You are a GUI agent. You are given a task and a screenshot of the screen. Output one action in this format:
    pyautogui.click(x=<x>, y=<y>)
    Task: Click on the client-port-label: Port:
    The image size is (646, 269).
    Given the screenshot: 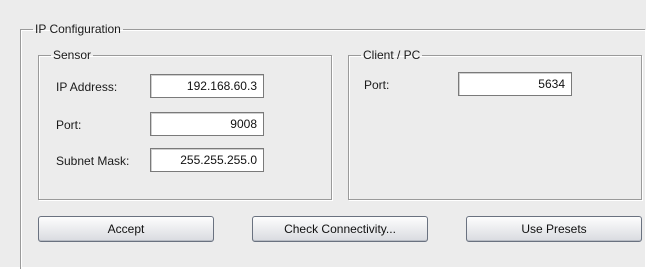 What is the action you would take?
    pyautogui.click(x=377, y=85)
    